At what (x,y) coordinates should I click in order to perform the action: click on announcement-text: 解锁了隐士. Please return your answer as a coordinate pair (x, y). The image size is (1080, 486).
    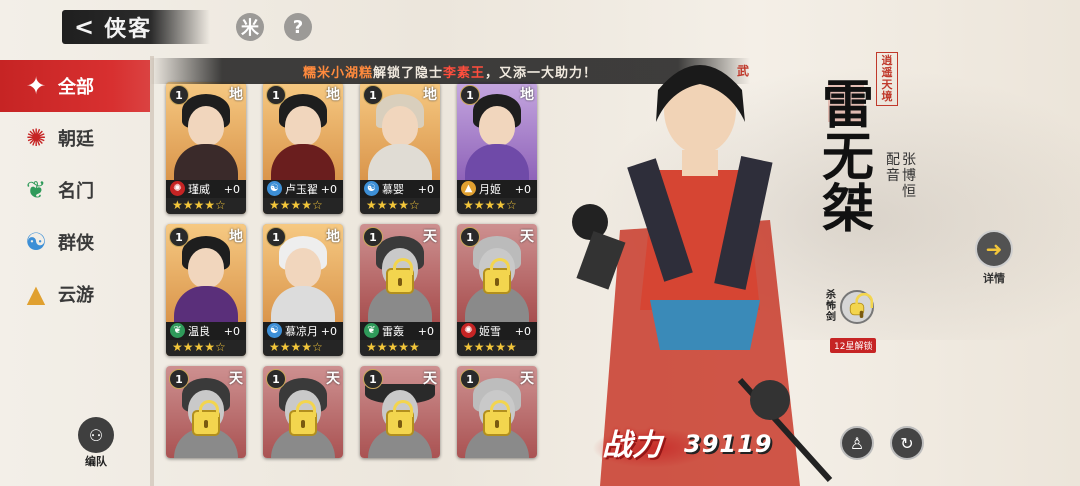
    Looking at the image, I should click on (407, 73).